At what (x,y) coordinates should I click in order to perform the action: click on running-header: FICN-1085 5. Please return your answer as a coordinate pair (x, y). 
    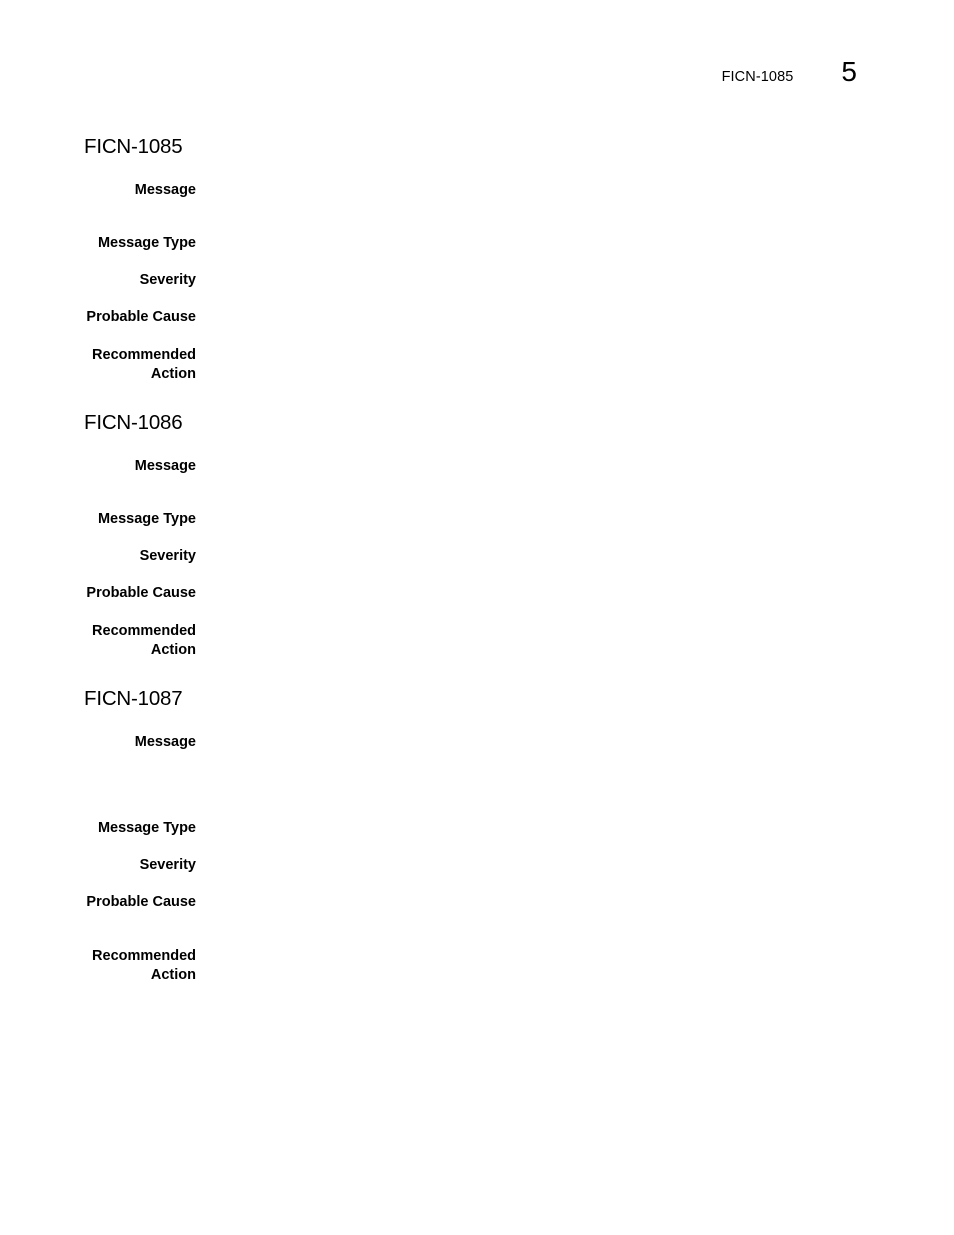
    Looking at the image, I should click on (789, 72).